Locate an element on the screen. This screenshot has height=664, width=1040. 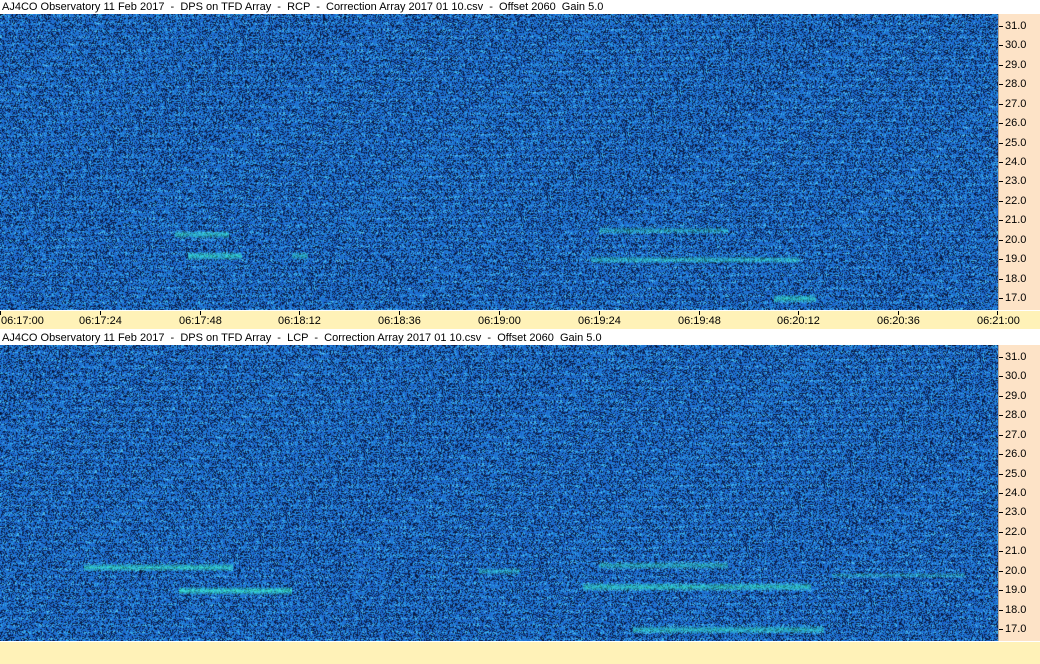
time-tick-label: 06:19:24 is located at coordinates (599, 321).